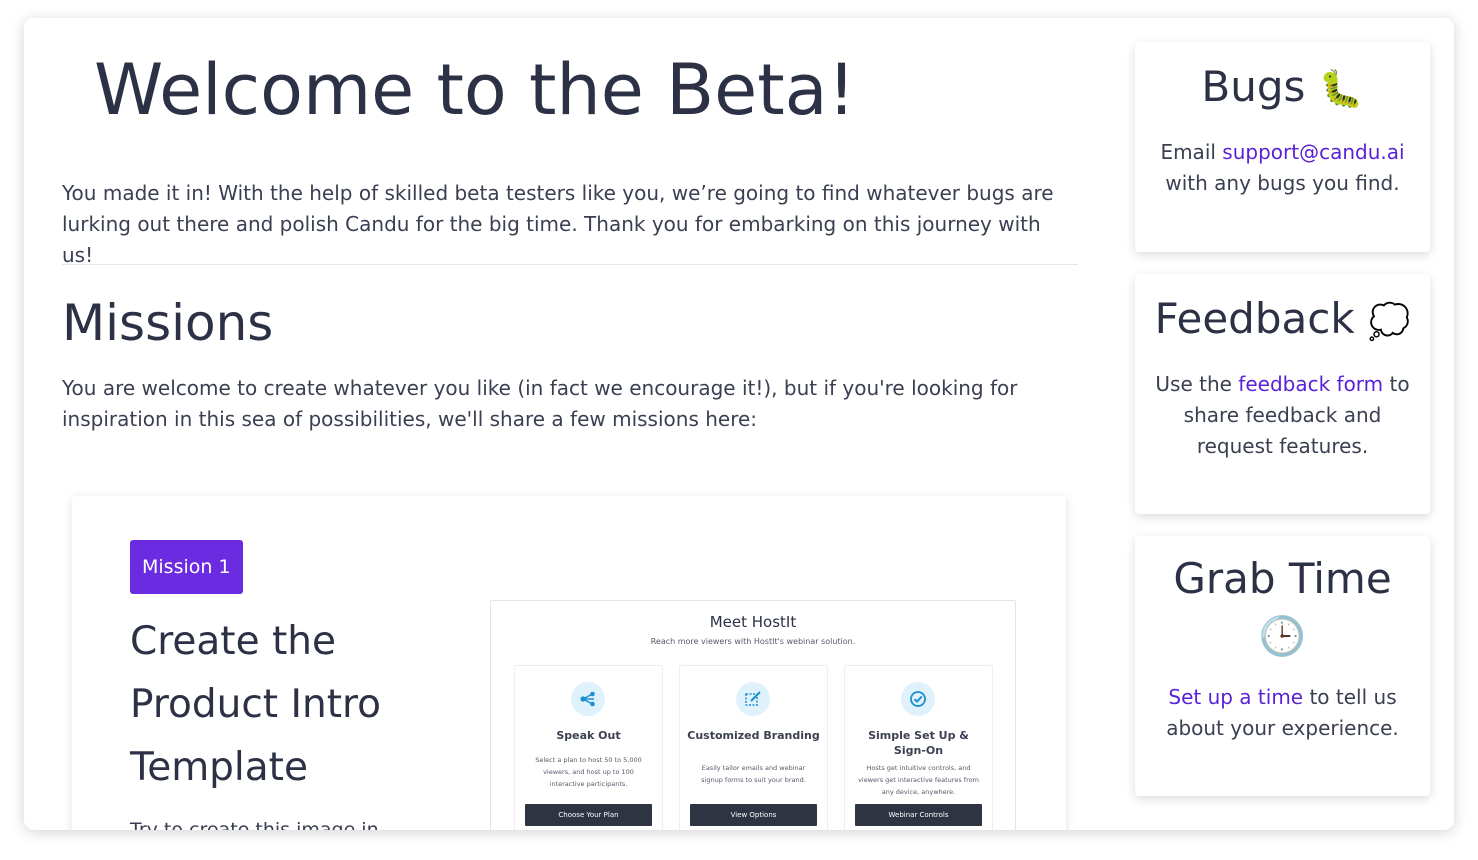 Image resolution: width=1478 pixels, height=860 pixels. What do you see at coordinates (588, 815) in the screenshot?
I see `choose-plan-button: Choose Your Plan` at bounding box center [588, 815].